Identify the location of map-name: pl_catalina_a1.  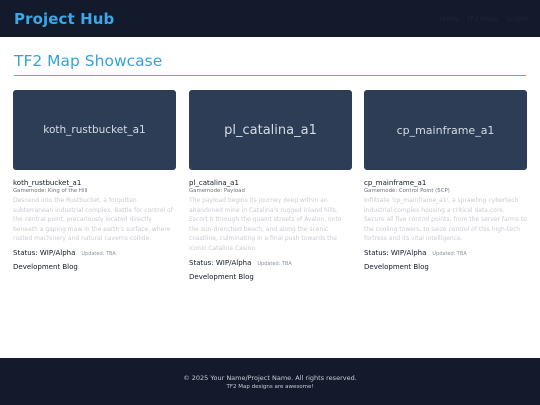
(214, 183).